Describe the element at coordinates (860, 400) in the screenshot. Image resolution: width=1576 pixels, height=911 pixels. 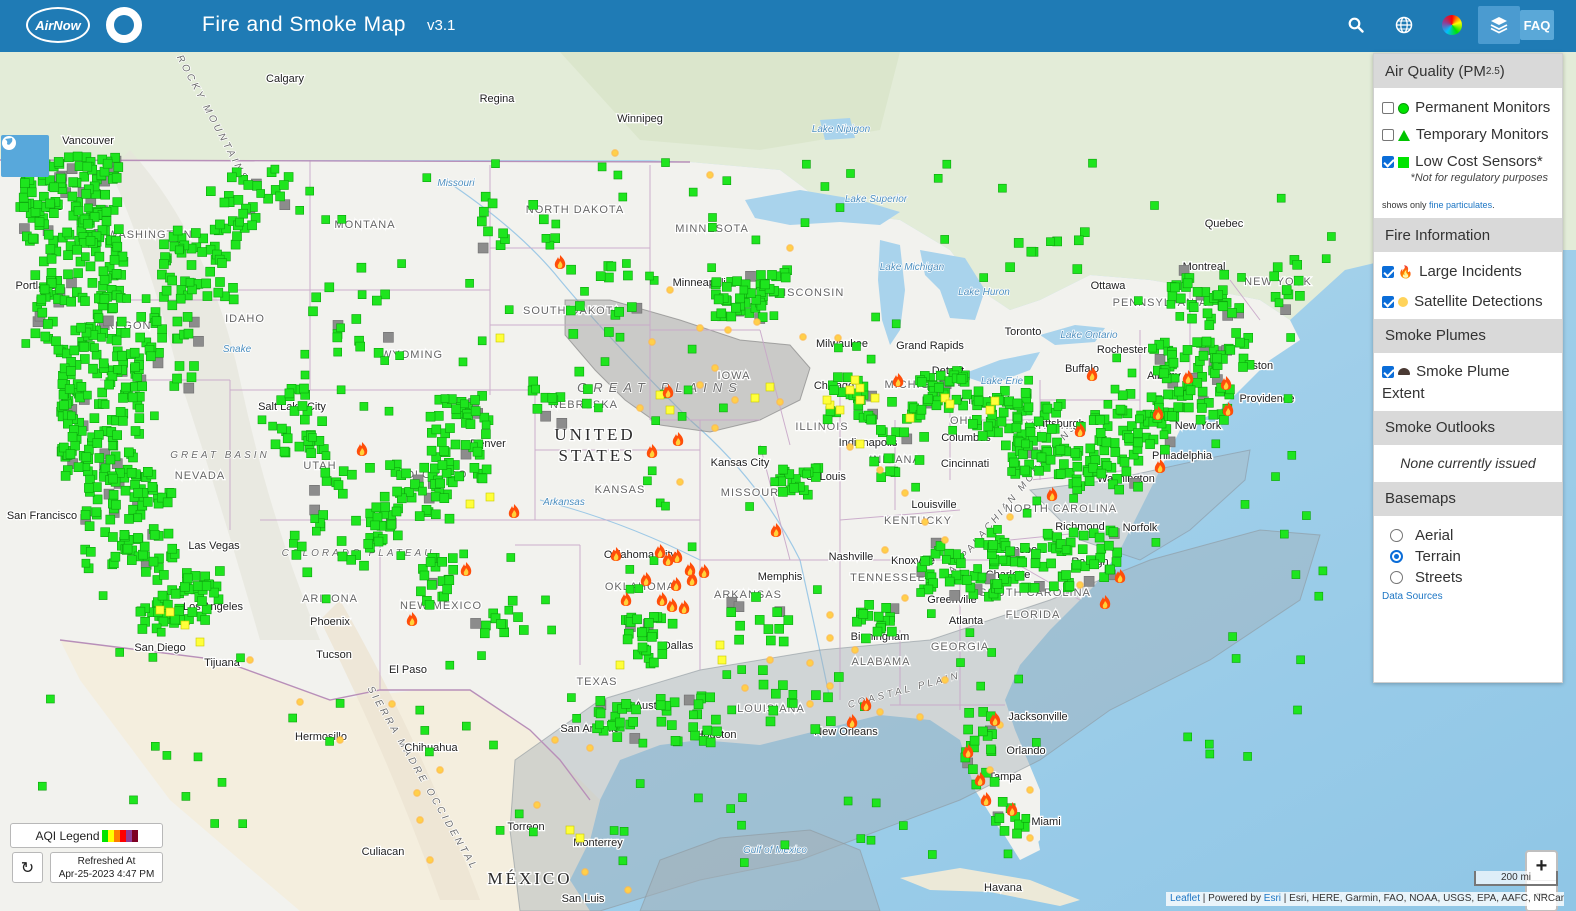
I see `moderate-sensor-marker` at that location.